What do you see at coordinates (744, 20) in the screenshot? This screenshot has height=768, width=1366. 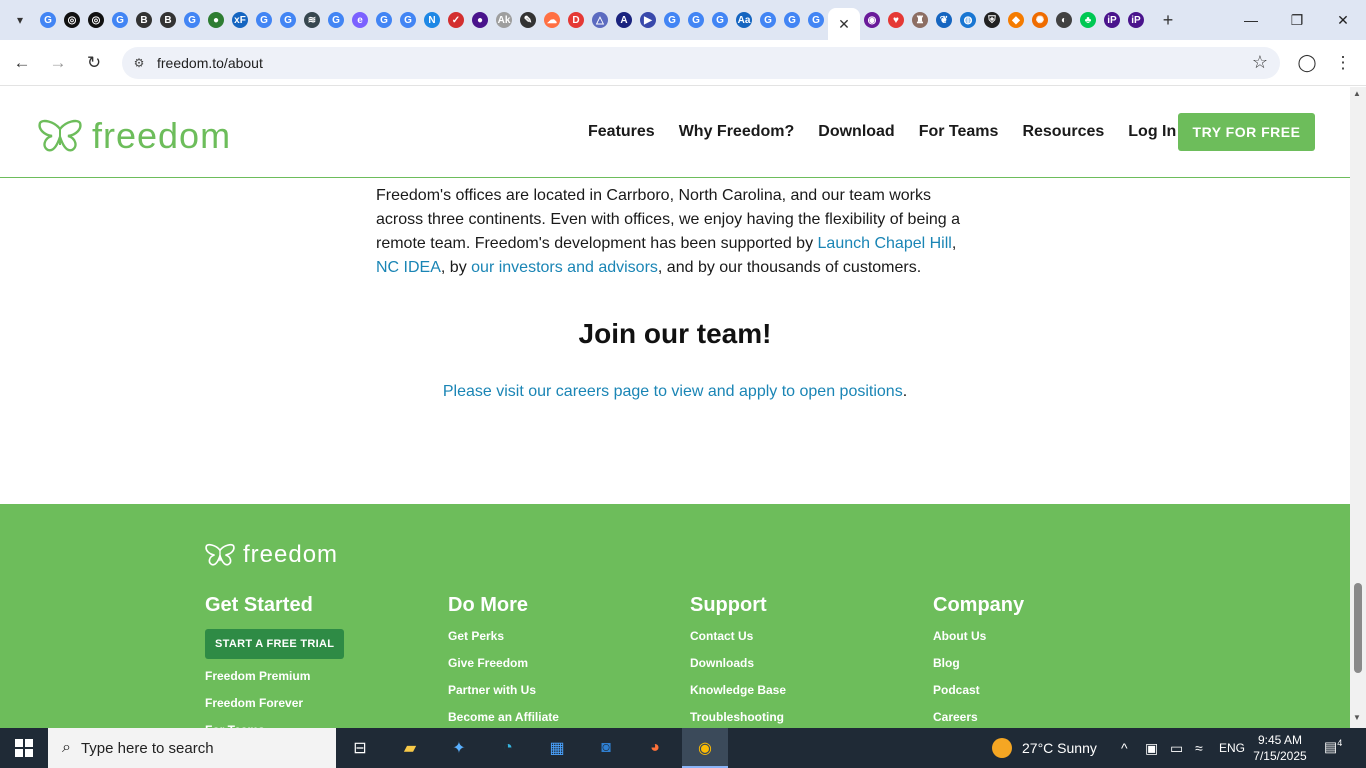 I see `browser-tab: Aa` at bounding box center [744, 20].